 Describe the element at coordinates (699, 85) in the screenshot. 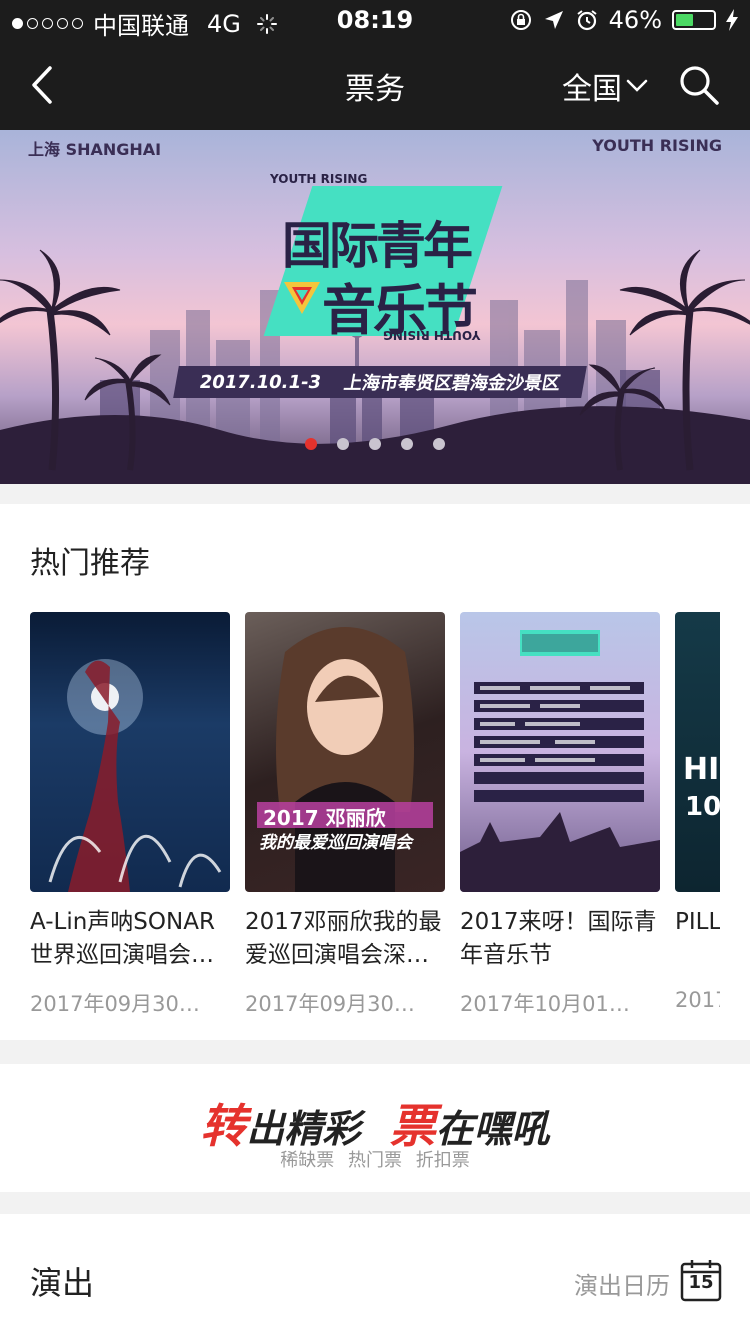

I see `search-icon` at that location.